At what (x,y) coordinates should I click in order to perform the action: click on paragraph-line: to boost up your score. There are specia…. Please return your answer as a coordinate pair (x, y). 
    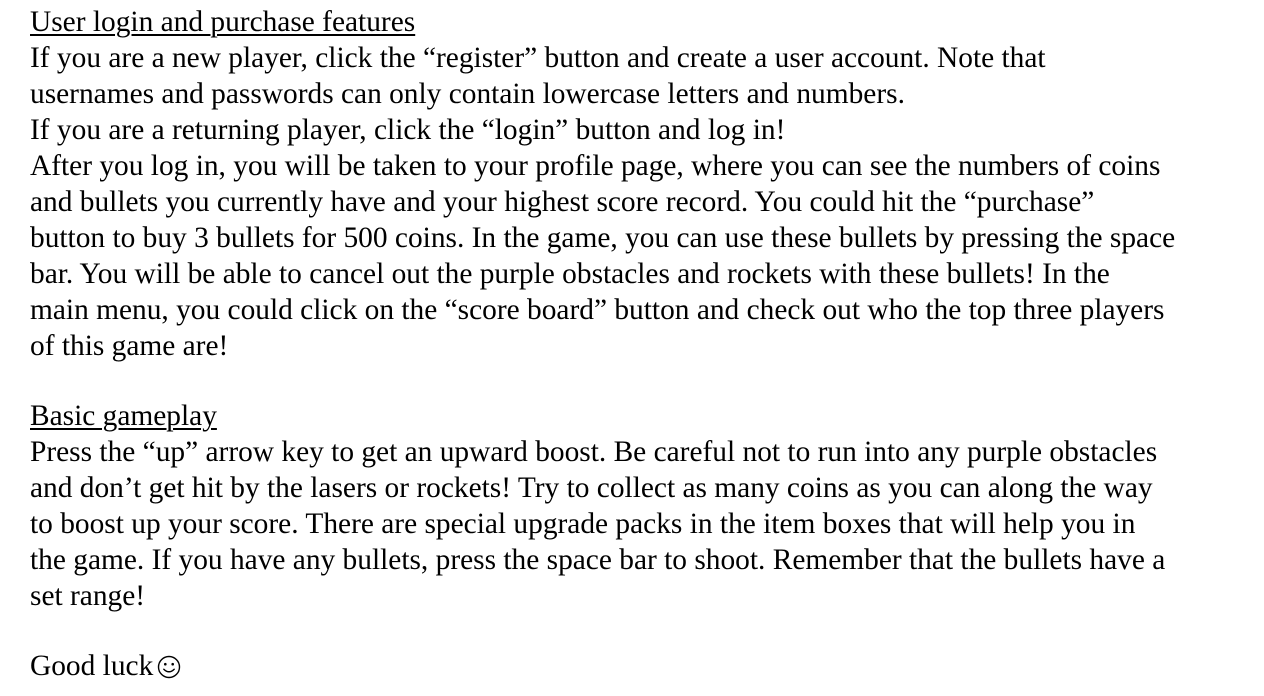
    Looking at the image, I should click on (583, 524).